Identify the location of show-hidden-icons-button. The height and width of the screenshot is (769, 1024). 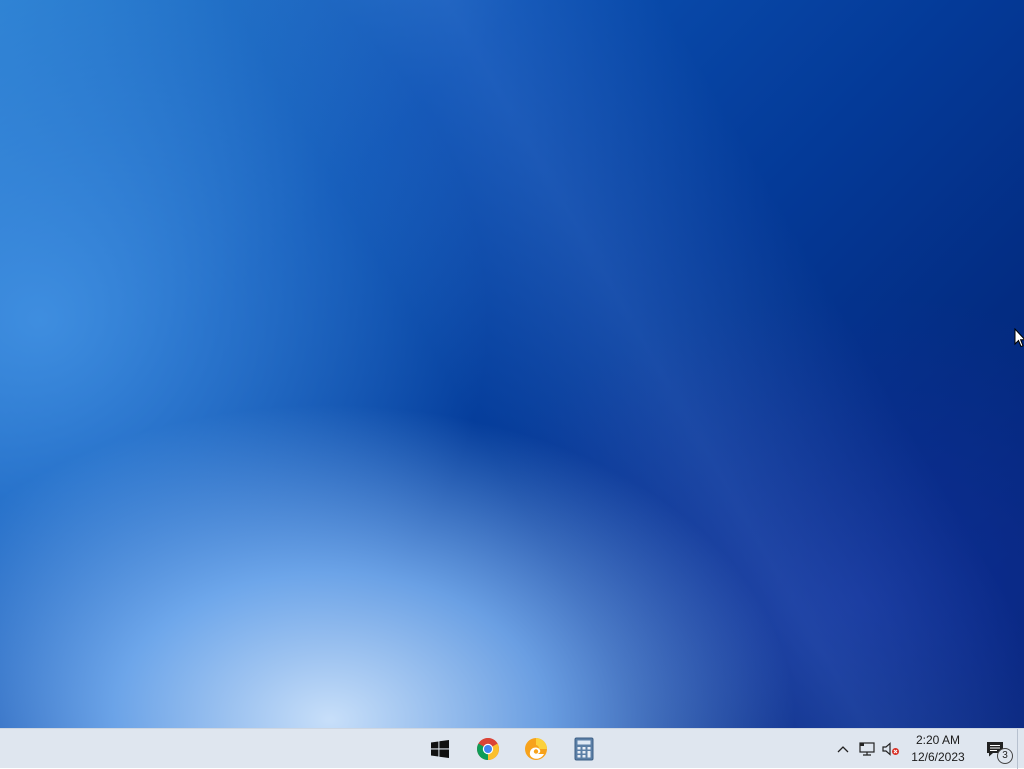
(843, 749).